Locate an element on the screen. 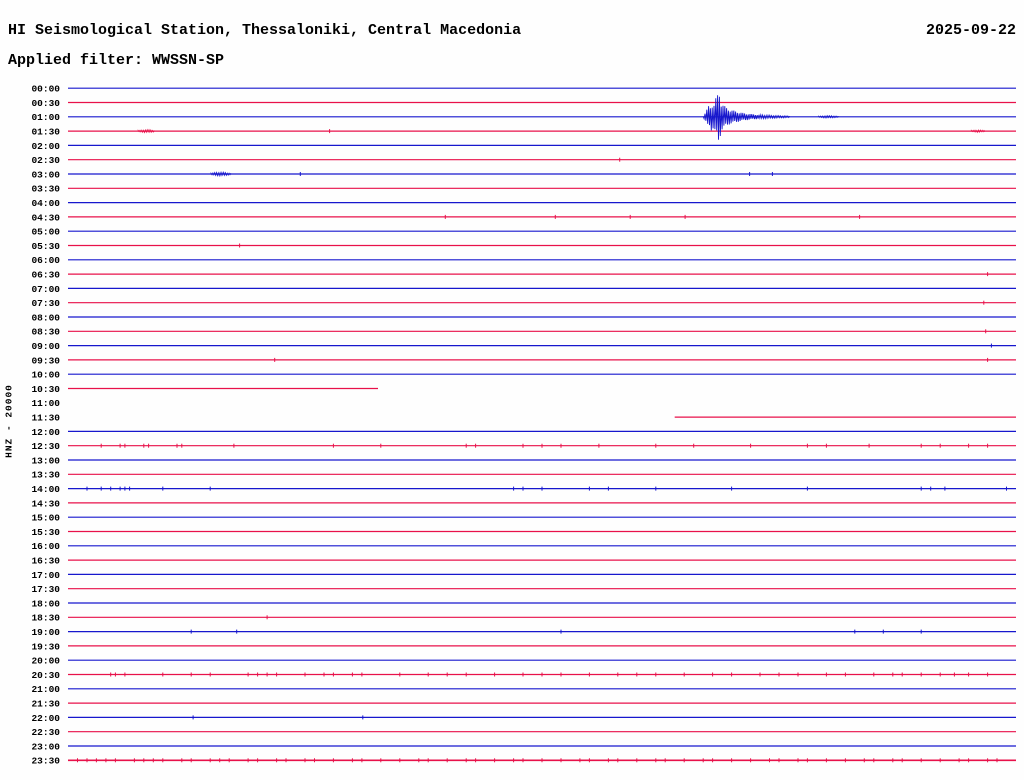  time-label: 09:30 is located at coordinates (45, 360).